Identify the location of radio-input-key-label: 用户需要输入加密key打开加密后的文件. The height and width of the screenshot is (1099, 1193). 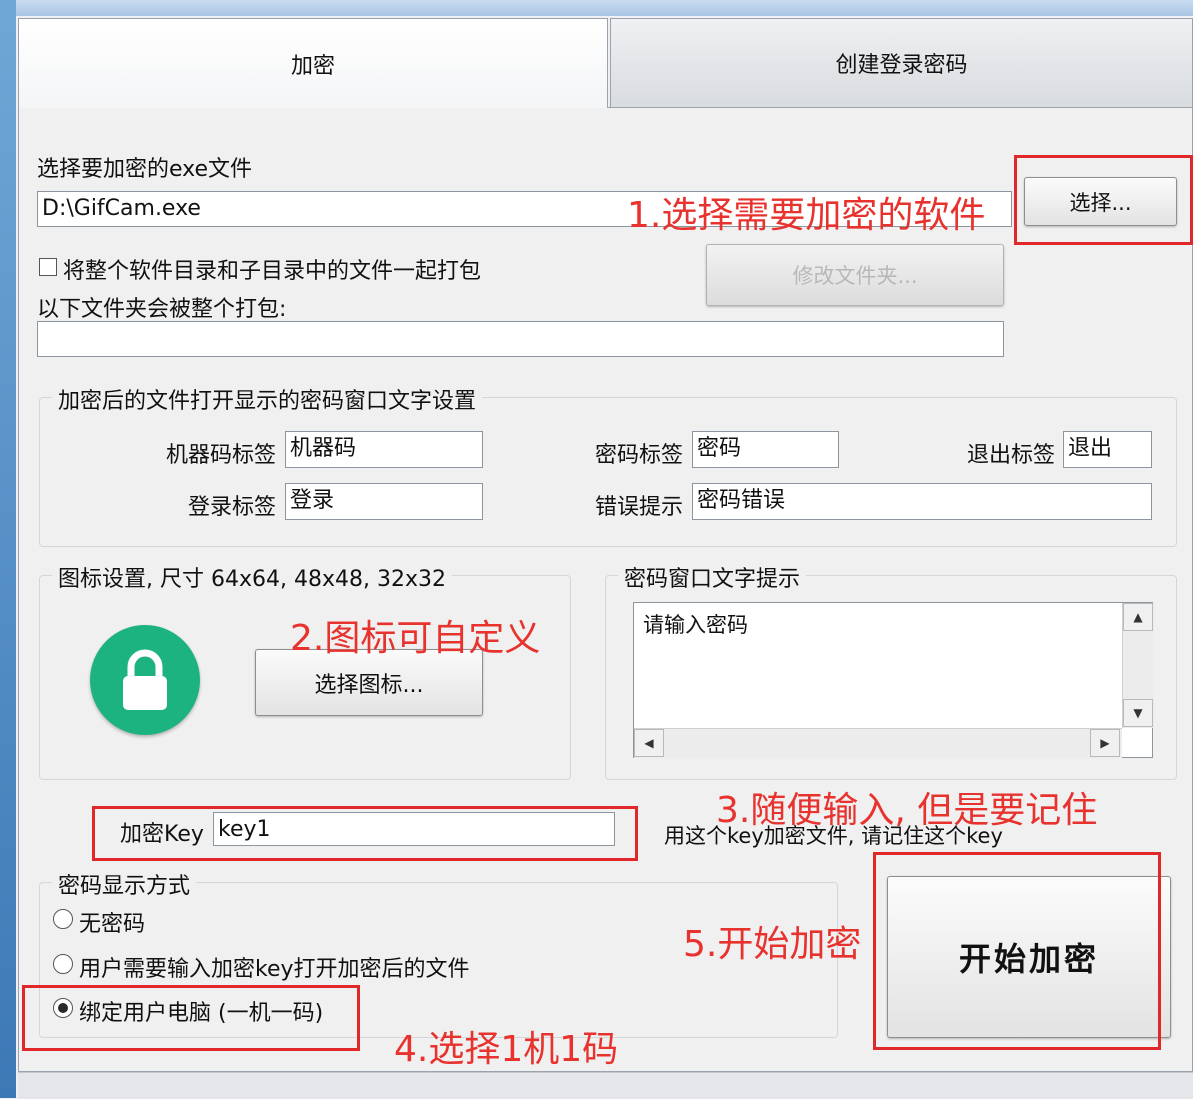
(274, 969).